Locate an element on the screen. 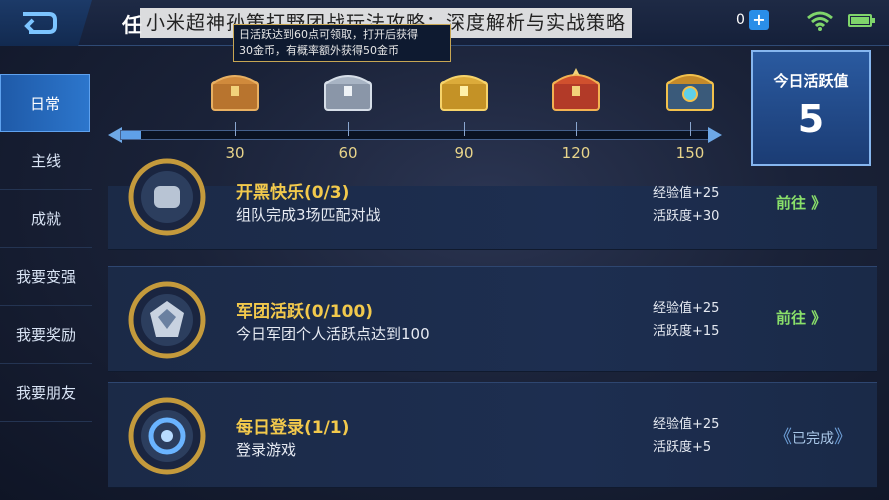 The height and width of the screenshot is (500, 889). right-bracket-icon: 》 is located at coordinates (843, 437).